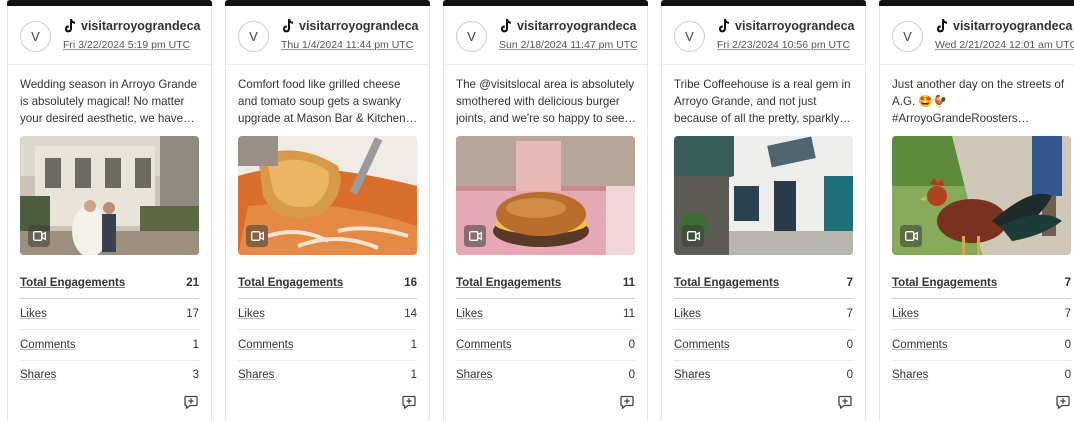  Describe the element at coordinates (109, 314) in the screenshot. I see `stat-row: Likes 17` at that location.